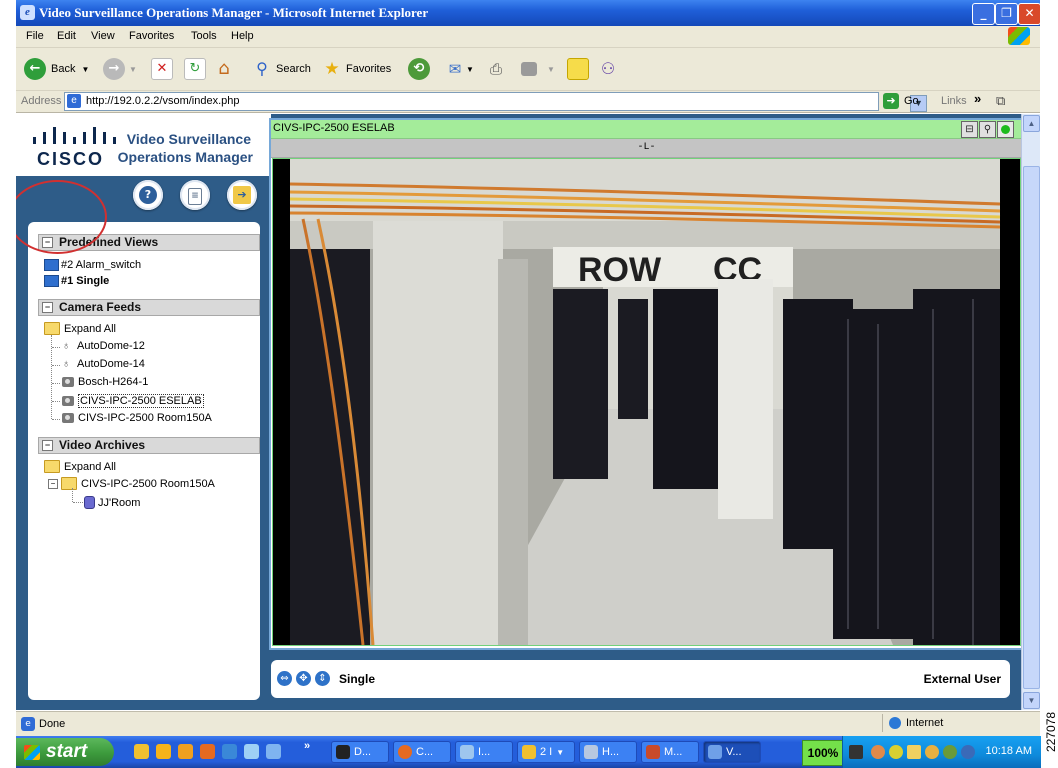 This screenshot has height=768, width=1058. I want to click on expand-all-cameras: Expand All, so click(80, 328).